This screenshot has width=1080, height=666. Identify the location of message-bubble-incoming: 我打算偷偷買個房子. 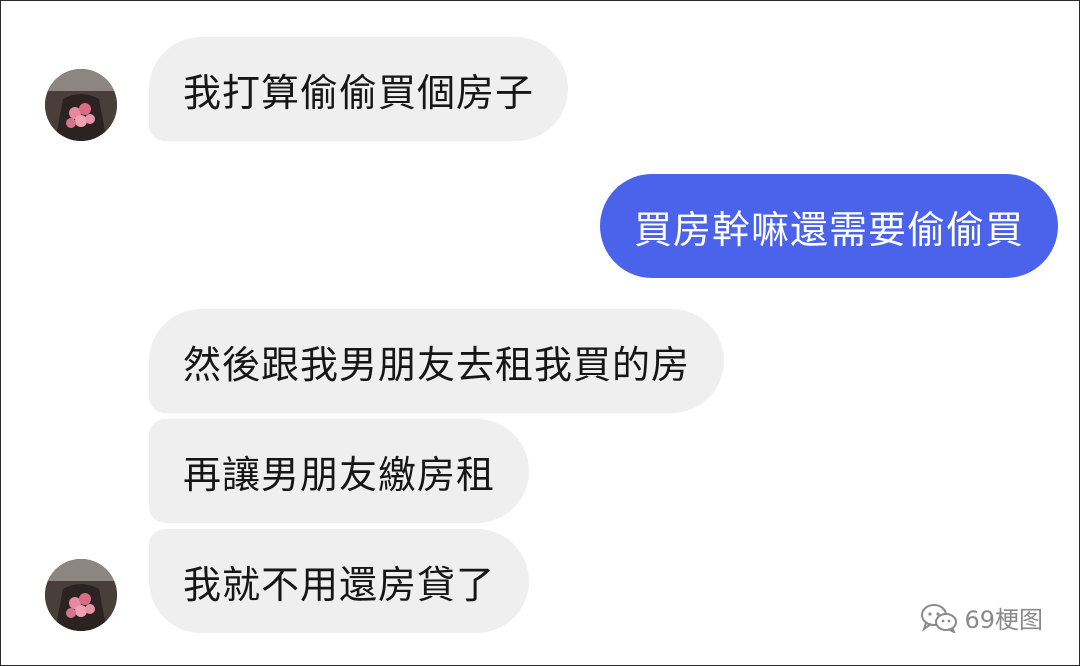
(359, 89).